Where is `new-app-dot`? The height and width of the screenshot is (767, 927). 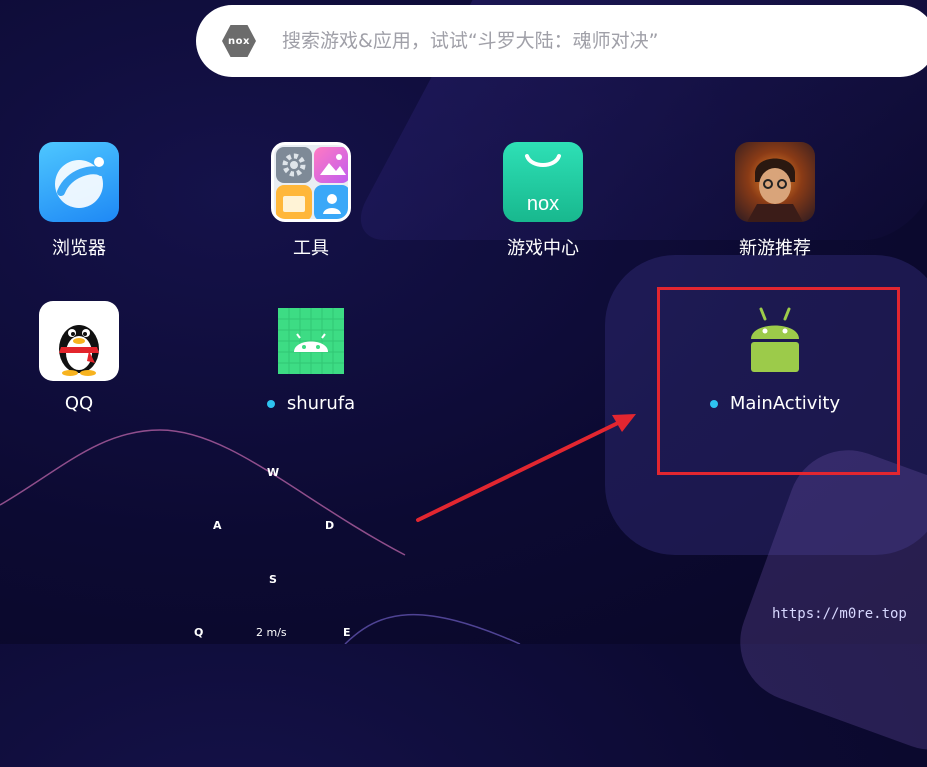 new-app-dot is located at coordinates (270, 403).